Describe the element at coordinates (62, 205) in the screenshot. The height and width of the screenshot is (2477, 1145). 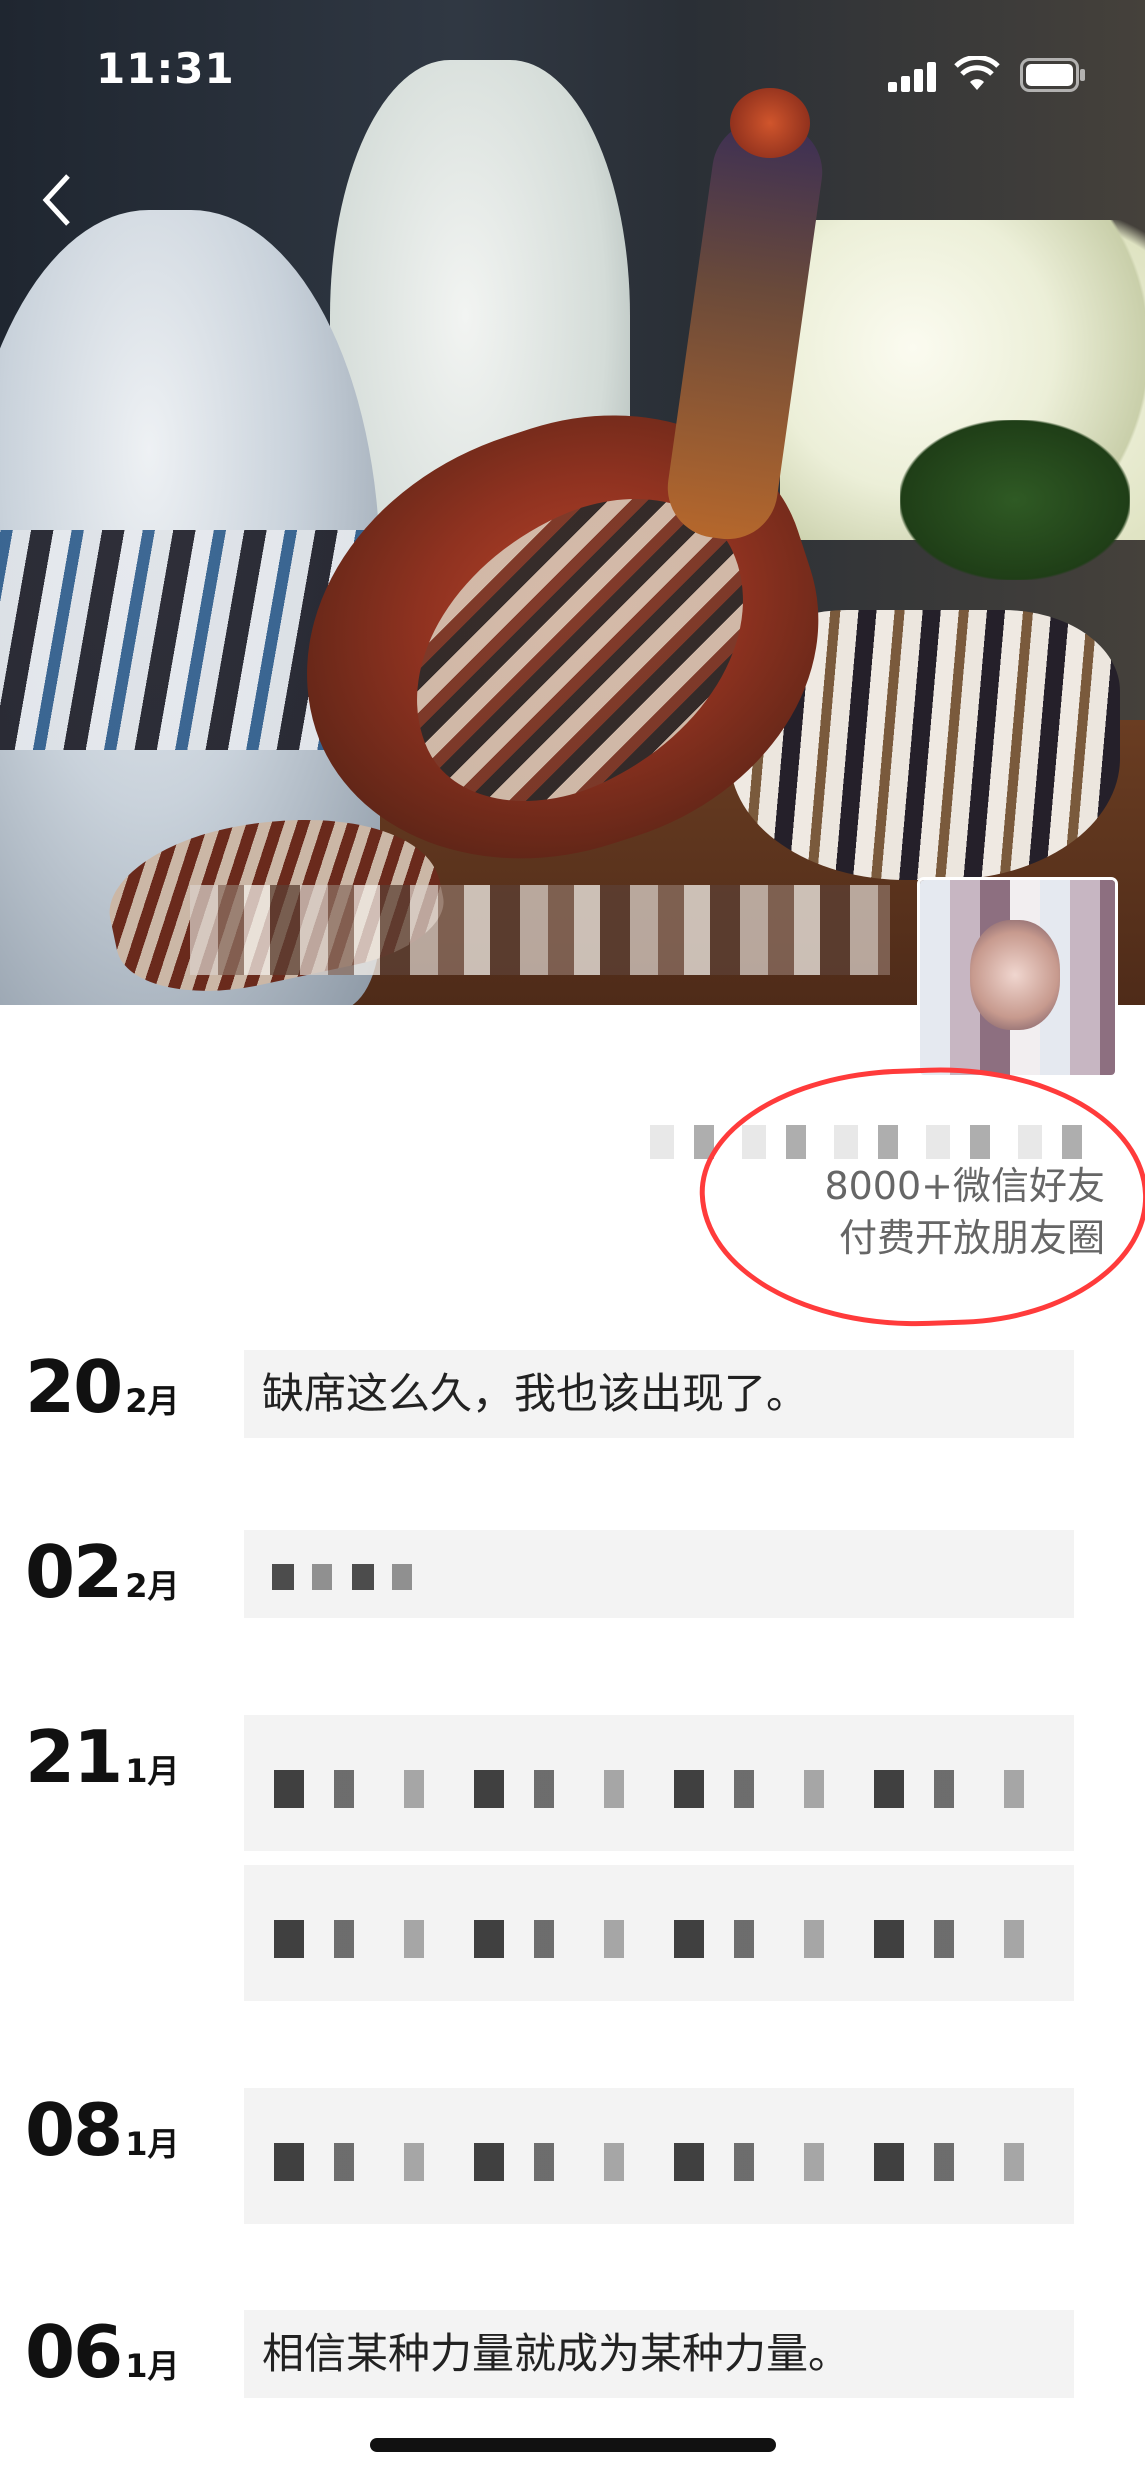
I see `back-chevron-icon` at that location.